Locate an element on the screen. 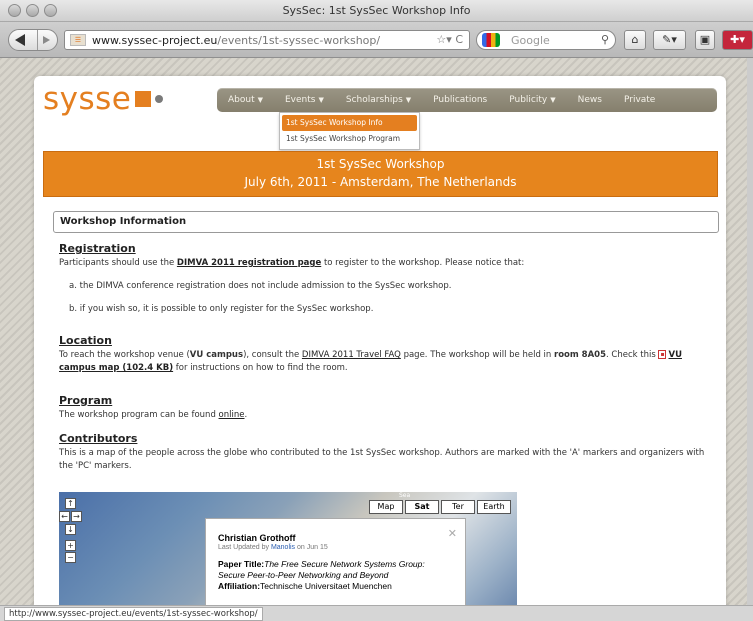 The height and width of the screenshot is (621, 753). search-input: Google is located at coordinates (530, 40).